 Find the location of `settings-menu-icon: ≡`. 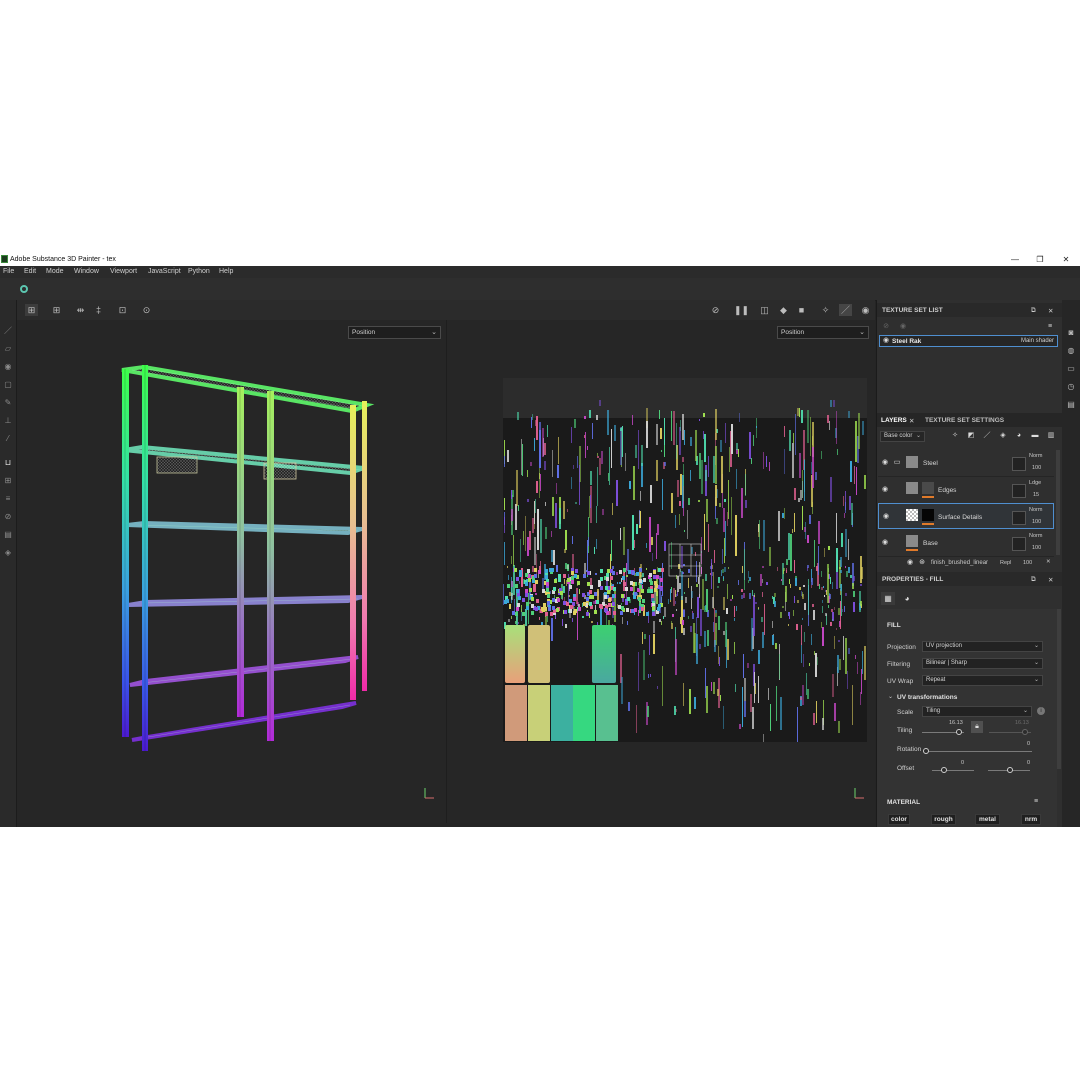

settings-menu-icon: ≡ is located at coordinates (1050, 327).